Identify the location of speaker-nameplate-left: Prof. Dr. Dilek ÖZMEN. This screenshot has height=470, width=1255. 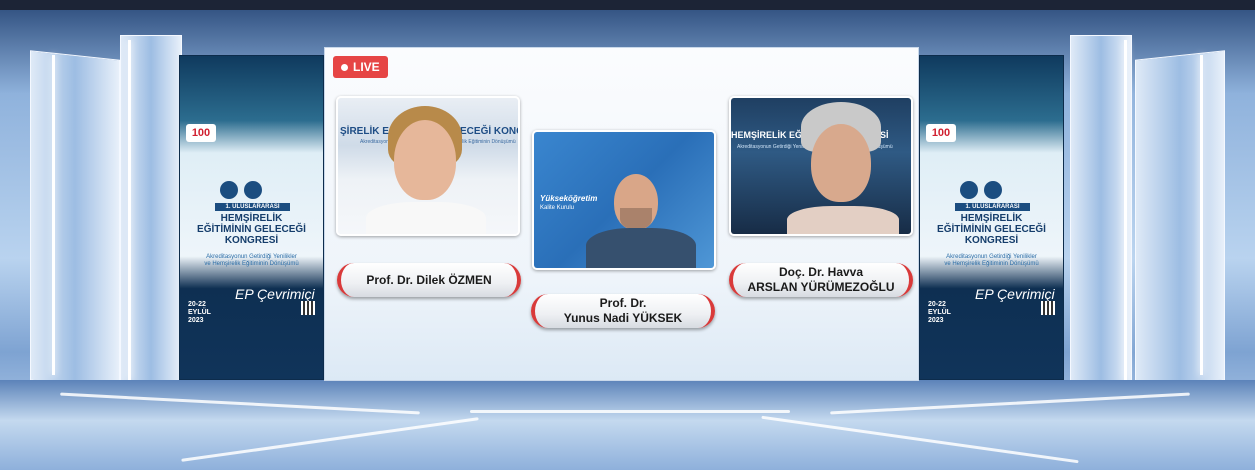
(429, 280).